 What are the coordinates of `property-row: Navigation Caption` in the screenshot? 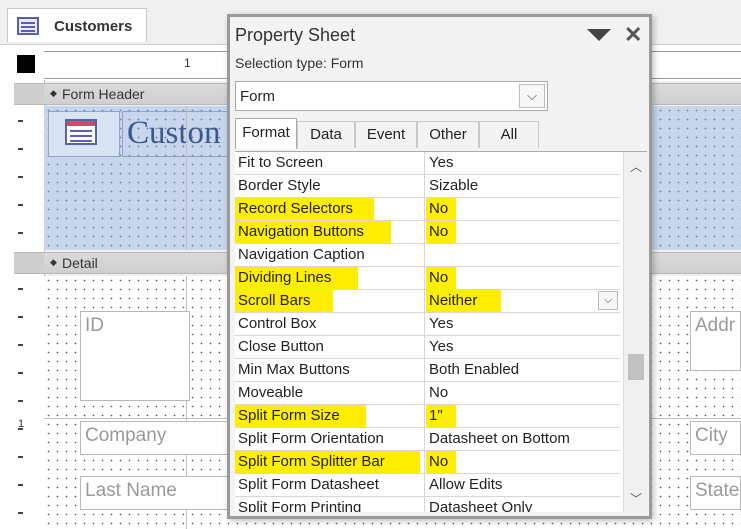 It's located at (427, 255).